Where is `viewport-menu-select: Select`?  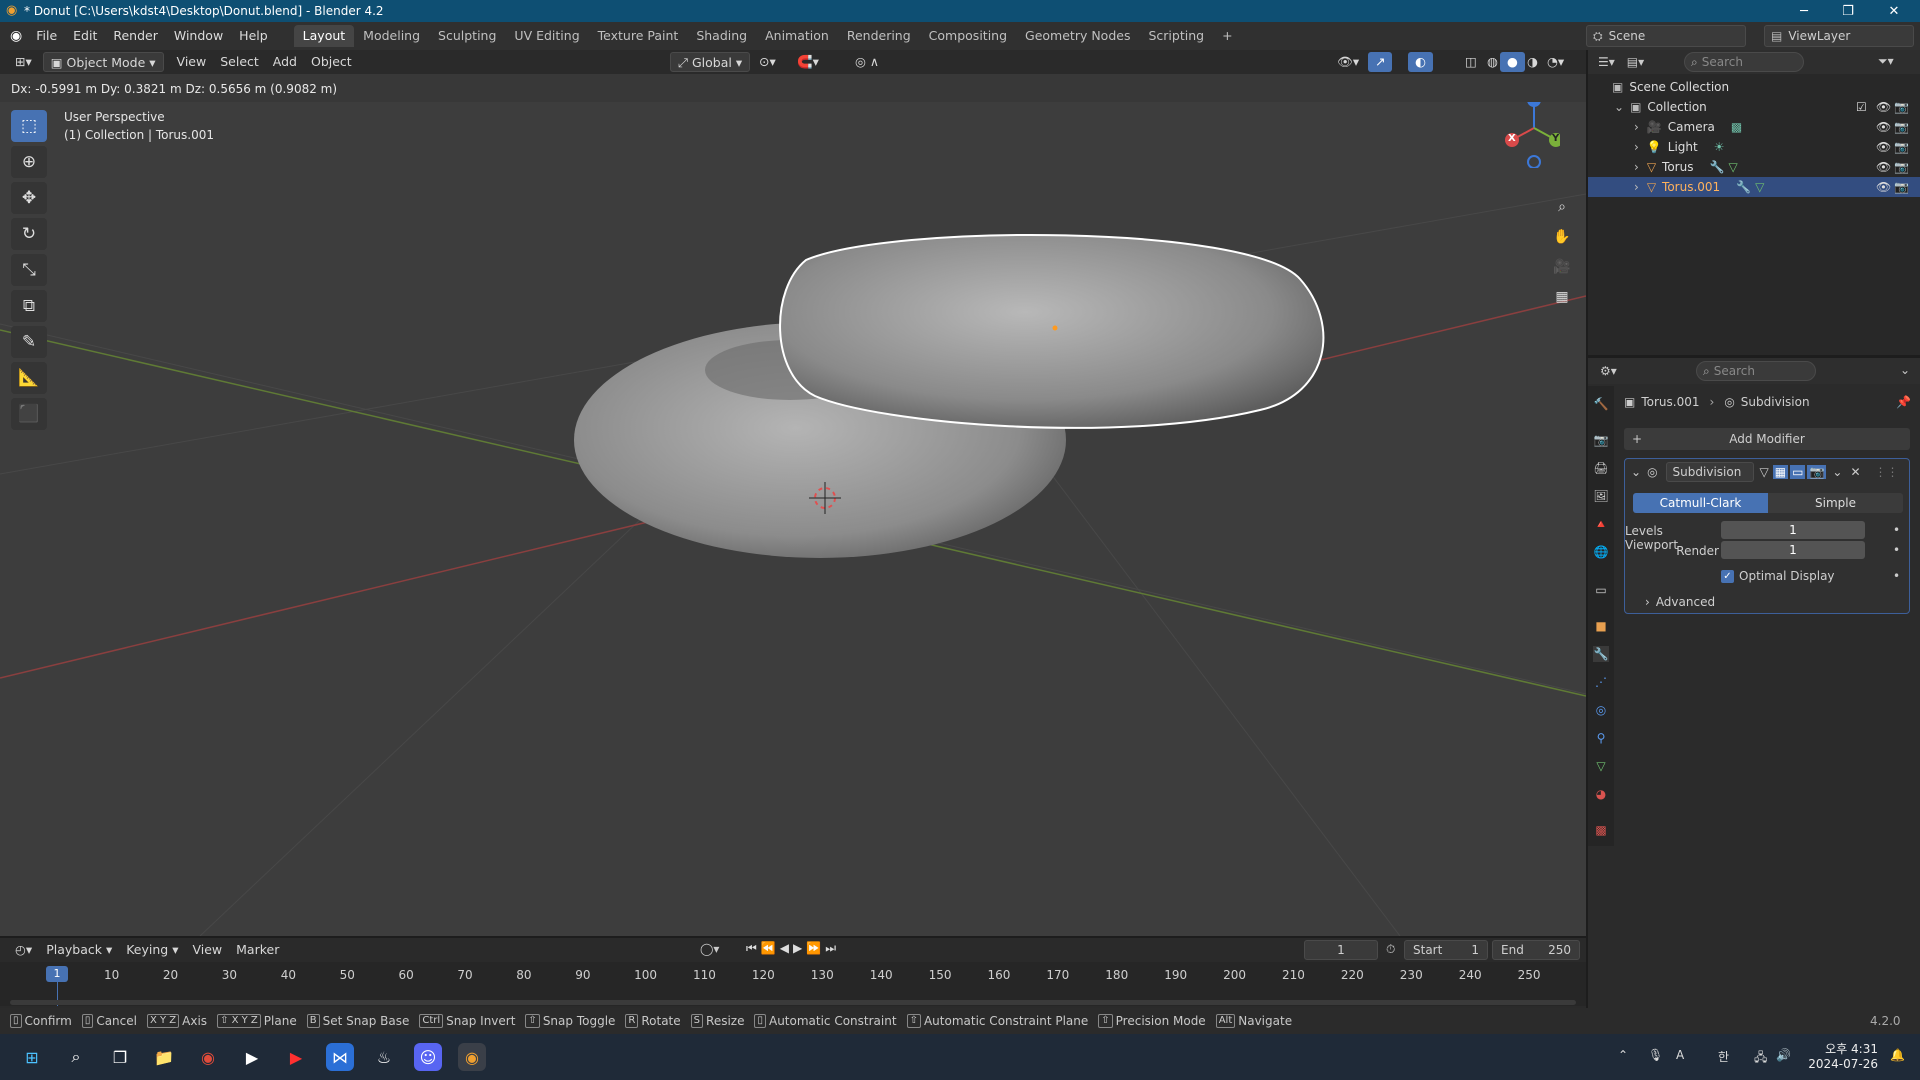 viewport-menu-select: Select is located at coordinates (239, 62).